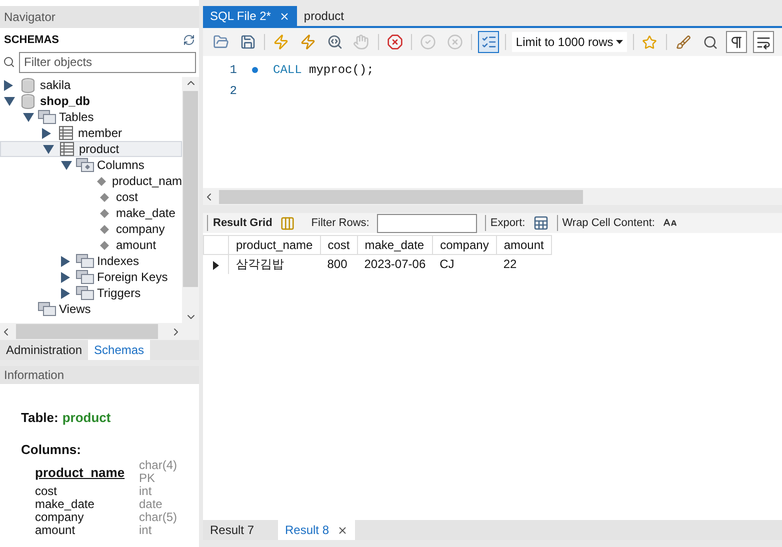  I want to click on line-number: 2, so click(232, 91).